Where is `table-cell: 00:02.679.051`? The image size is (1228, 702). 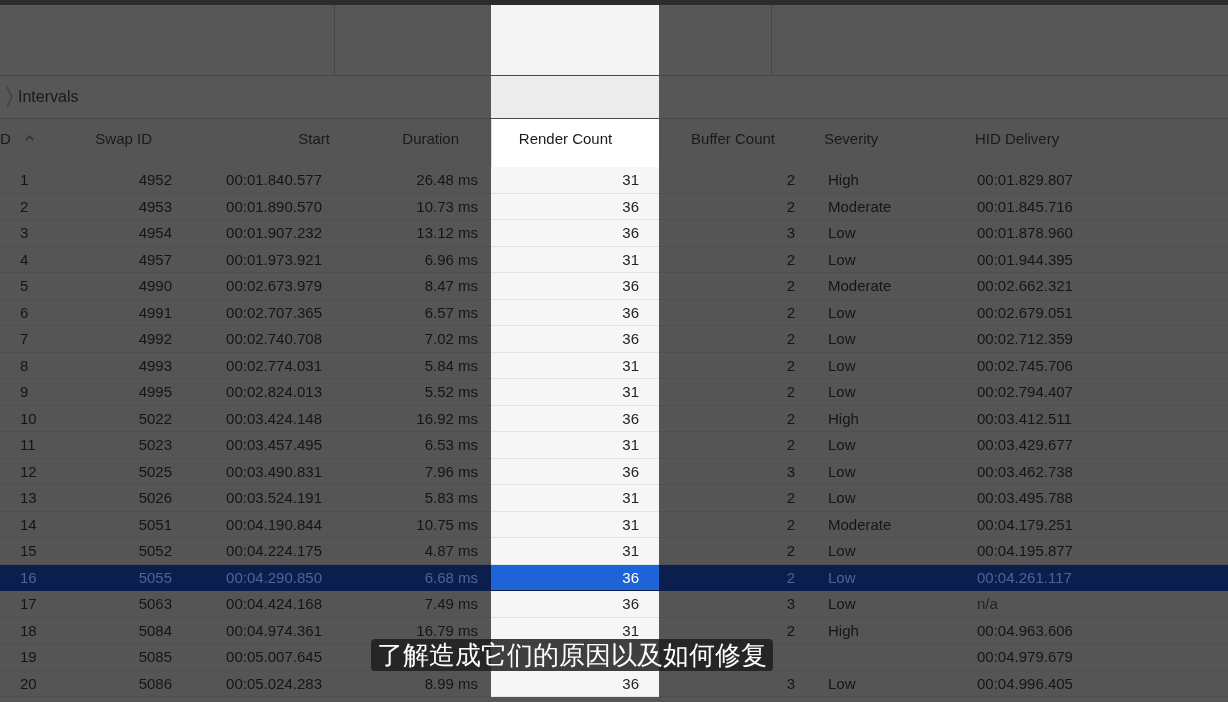 table-cell: 00:02.679.051 is located at coordinates (1025, 312).